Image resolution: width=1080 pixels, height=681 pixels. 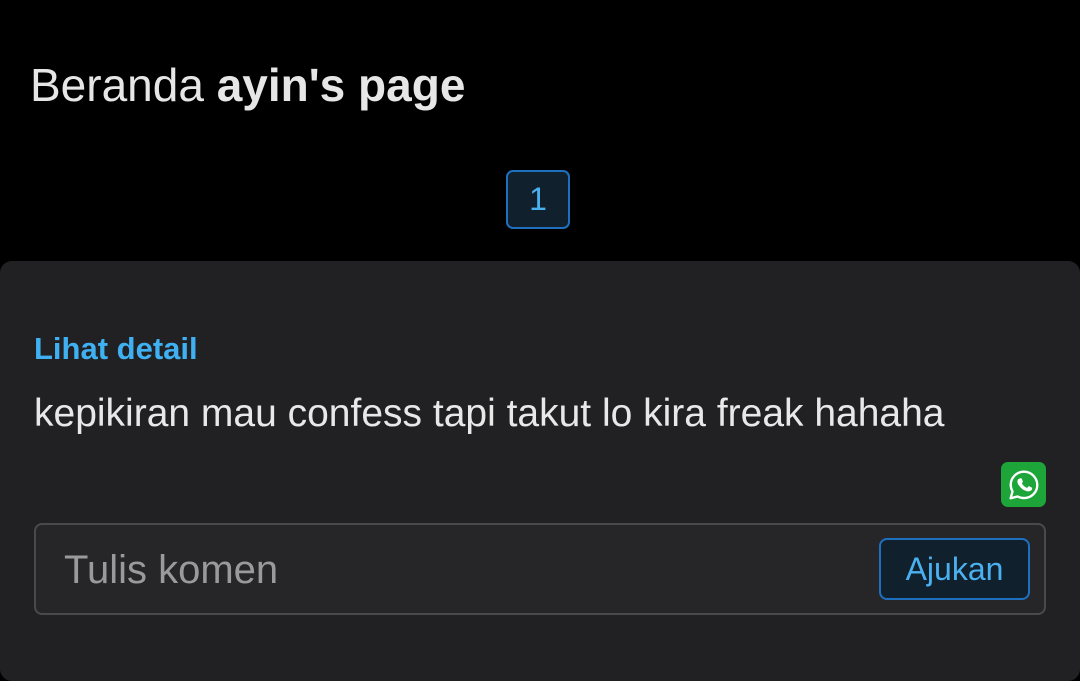 What do you see at coordinates (117, 85) in the screenshot?
I see `home-link: Beranda` at bounding box center [117, 85].